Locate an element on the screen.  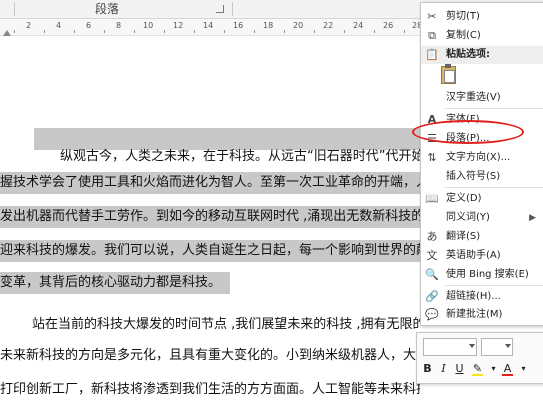
ruler-number: 22 is located at coordinates (328, 25).